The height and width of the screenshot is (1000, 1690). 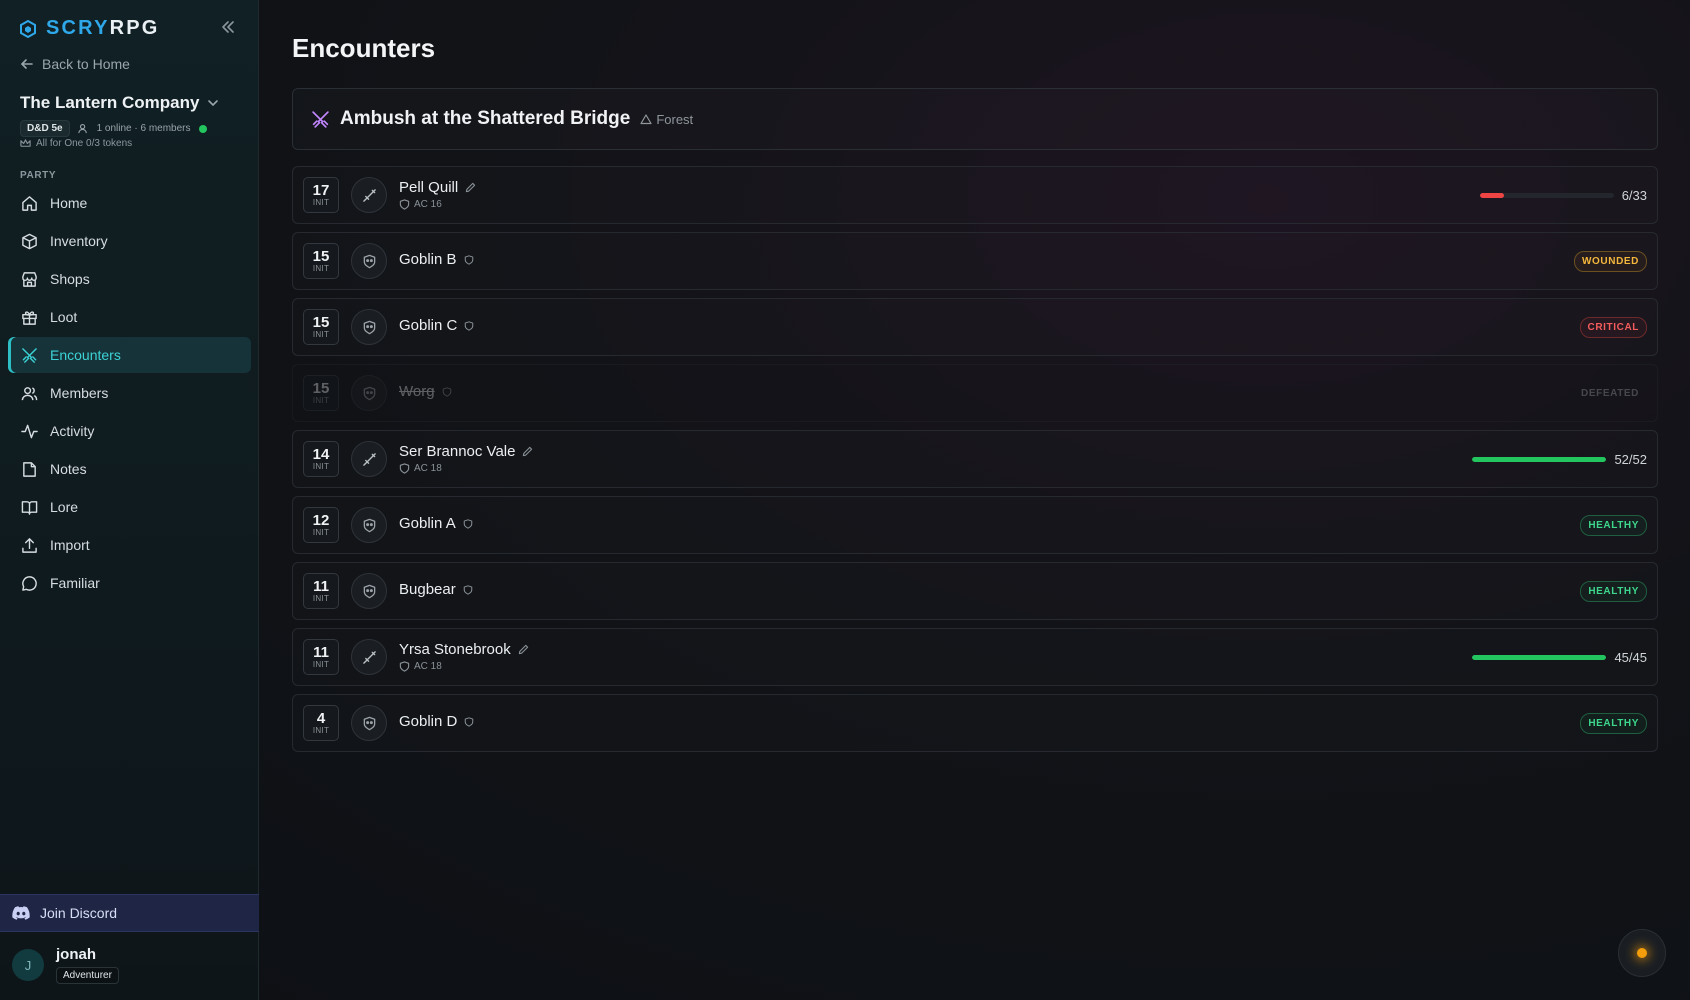 I want to click on presence-text: 1 online · 6 members, so click(x=143, y=128).